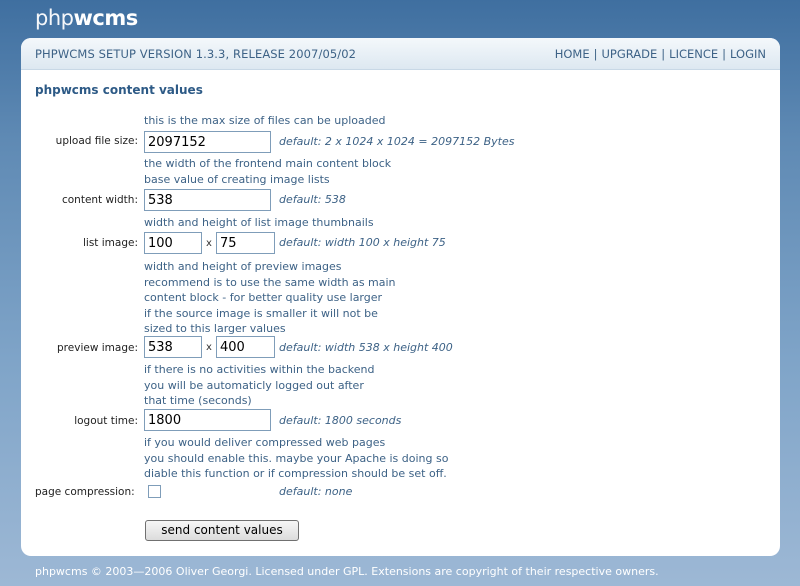  Describe the element at coordinates (316, 491) in the screenshot. I see `compression-default: default: none` at that location.